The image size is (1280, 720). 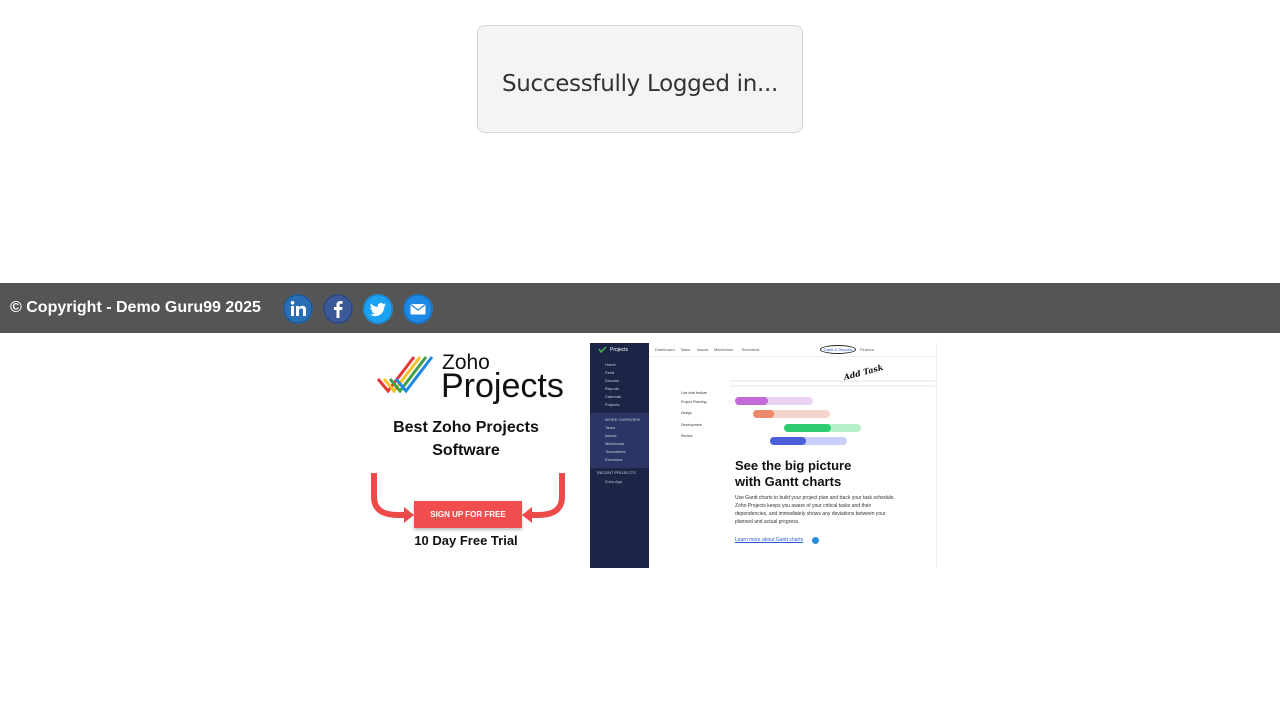 What do you see at coordinates (615, 443) in the screenshot?
I see `work-item: Milestones` at bounding box center [615, 443].